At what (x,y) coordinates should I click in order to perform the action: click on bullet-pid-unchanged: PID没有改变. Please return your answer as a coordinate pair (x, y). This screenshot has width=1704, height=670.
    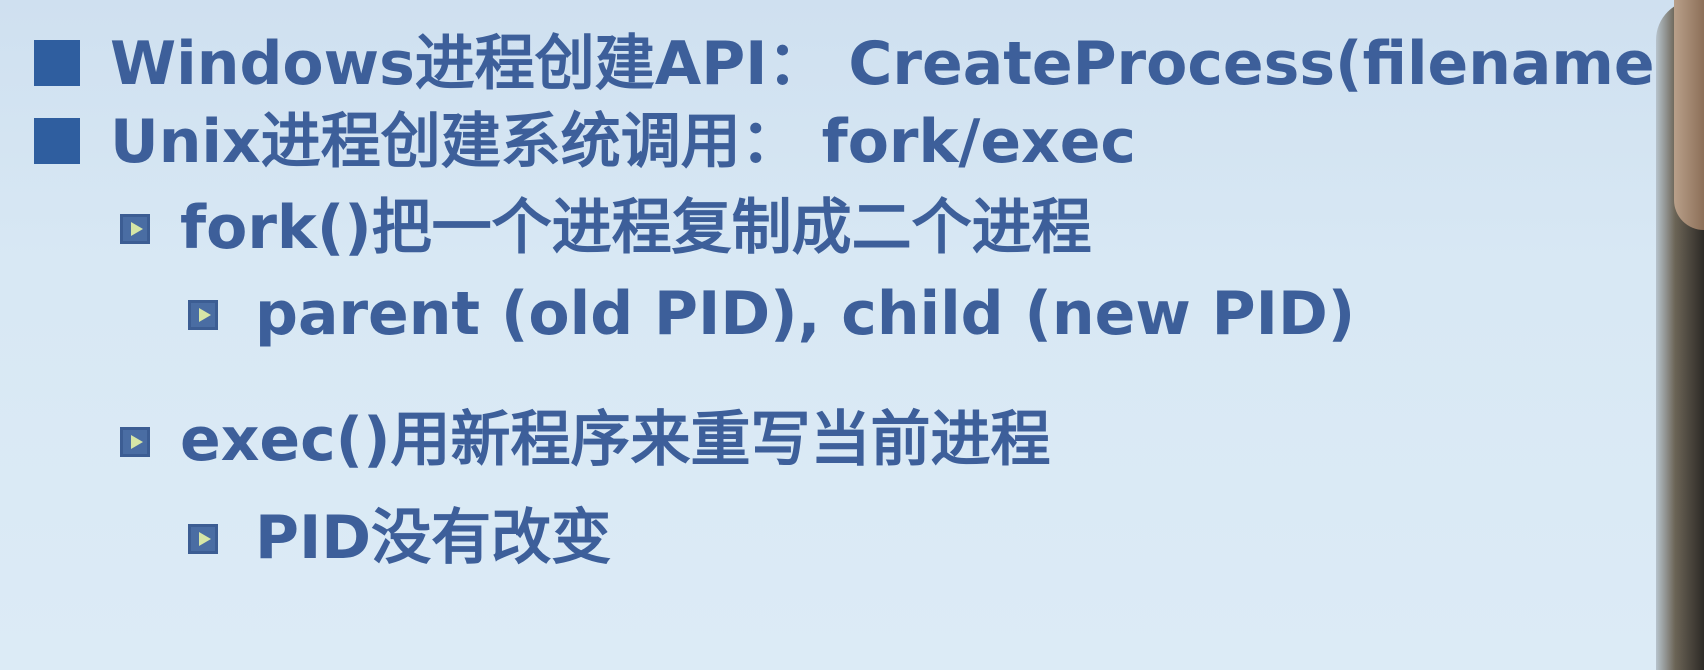
    Looking at the image, I should click on (433, 538).